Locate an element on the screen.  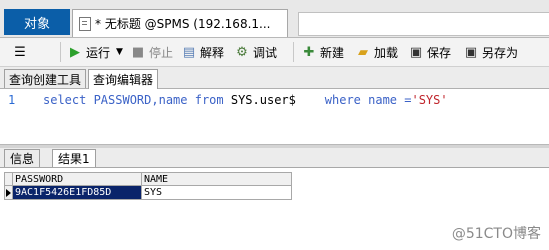
sql-token: SYS.user$ is located at coordinates (274, 100).